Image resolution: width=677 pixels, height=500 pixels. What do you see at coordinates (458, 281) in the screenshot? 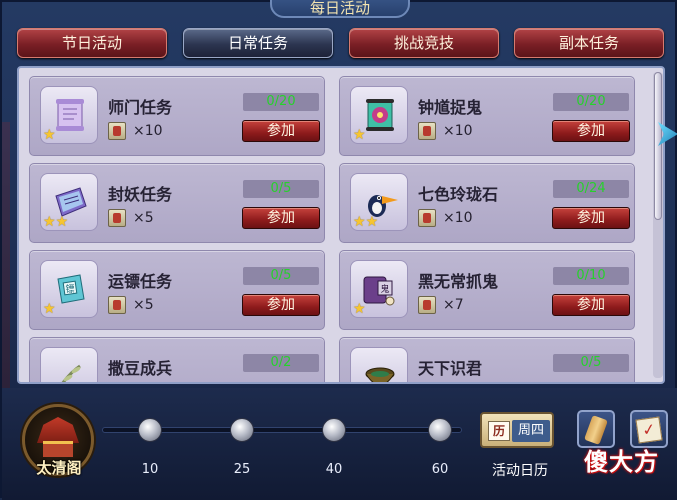
I see `task-name: 黑无常抓鬼` at bounding box center [458, 281].